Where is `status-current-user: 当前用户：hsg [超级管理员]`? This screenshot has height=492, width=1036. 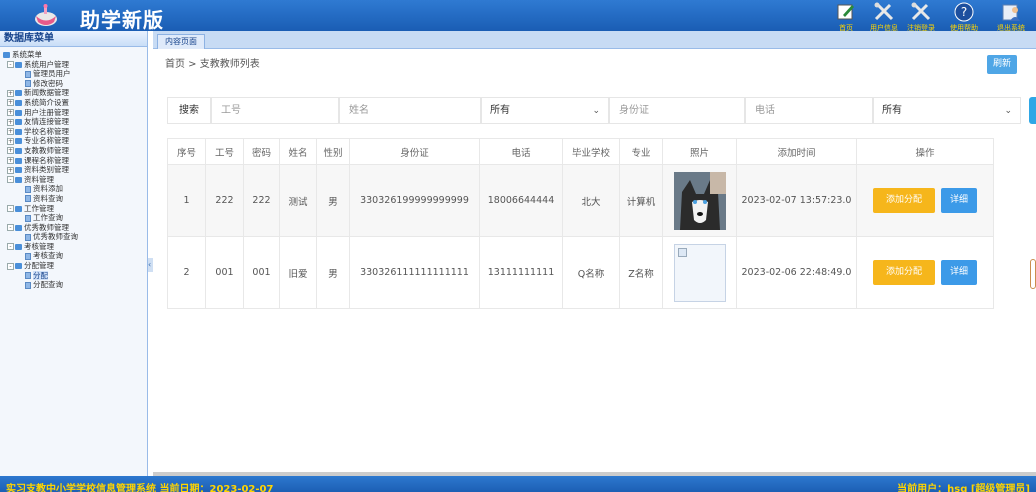 status-current-user: 当前用户：hsg [超级管理员] is located at coordinates (963, 488).